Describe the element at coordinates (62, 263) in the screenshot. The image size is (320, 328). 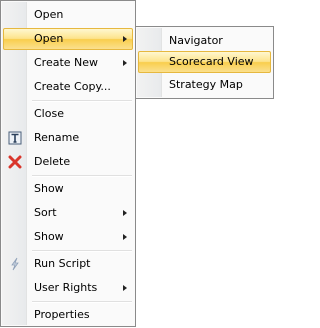
I see `menu-item-label: Run Script` at that location.